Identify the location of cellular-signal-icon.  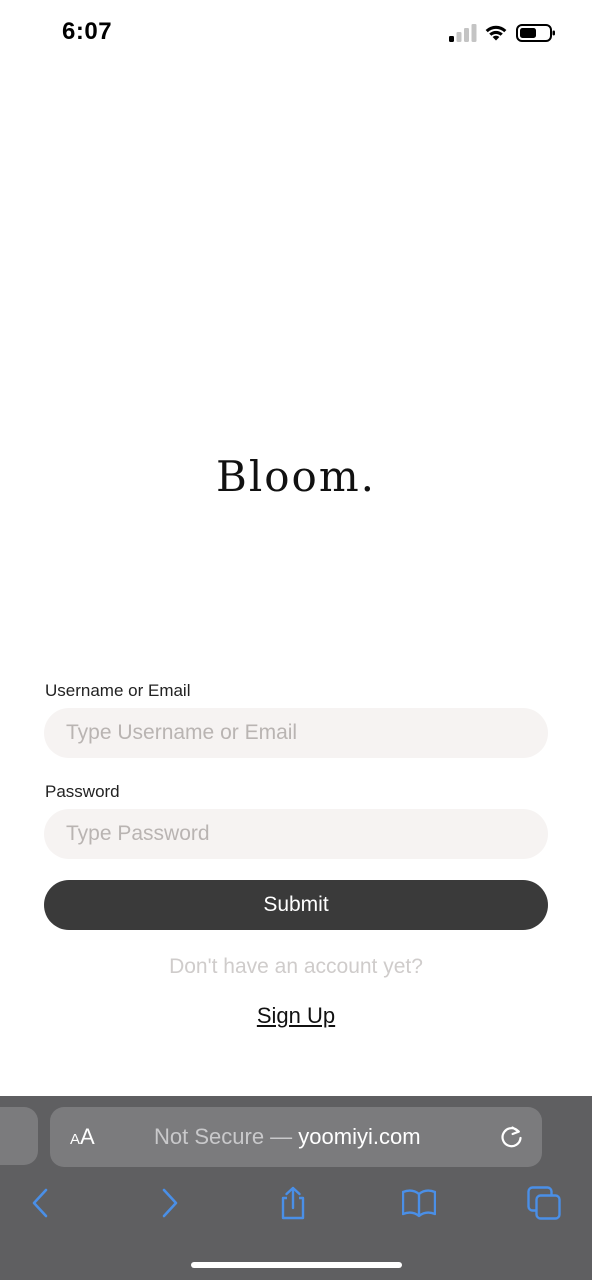
(463, 33).